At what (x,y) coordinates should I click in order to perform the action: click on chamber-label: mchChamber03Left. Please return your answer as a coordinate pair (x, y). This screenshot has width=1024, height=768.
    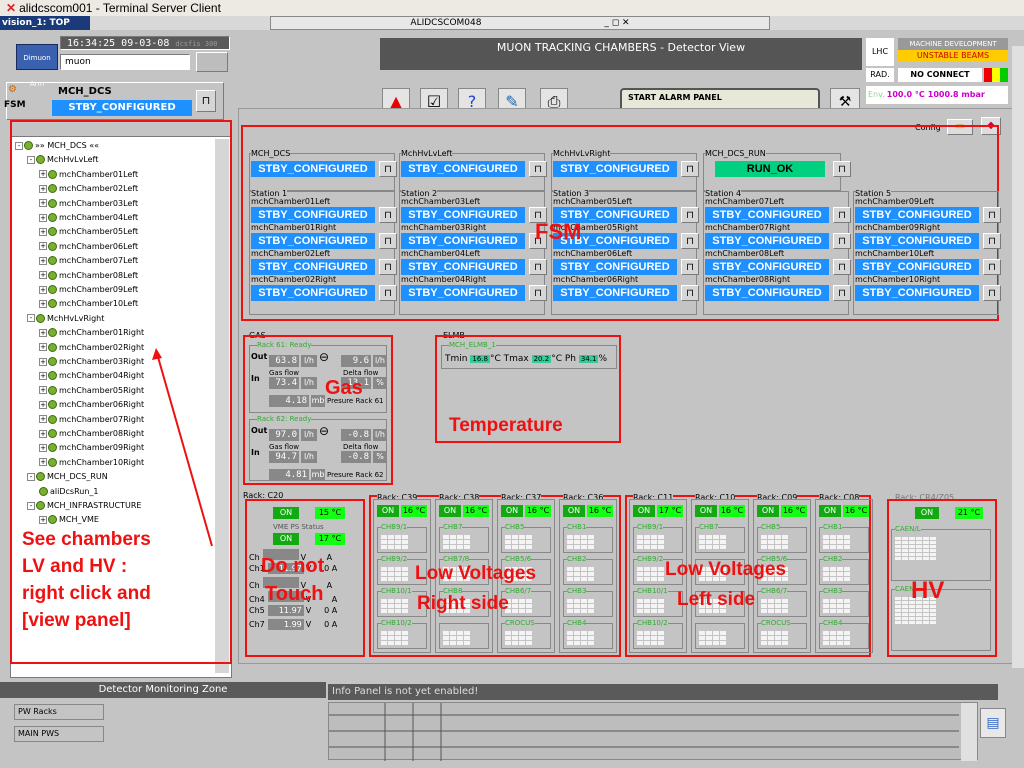
    Looking at the image, I should click on (441, 201).